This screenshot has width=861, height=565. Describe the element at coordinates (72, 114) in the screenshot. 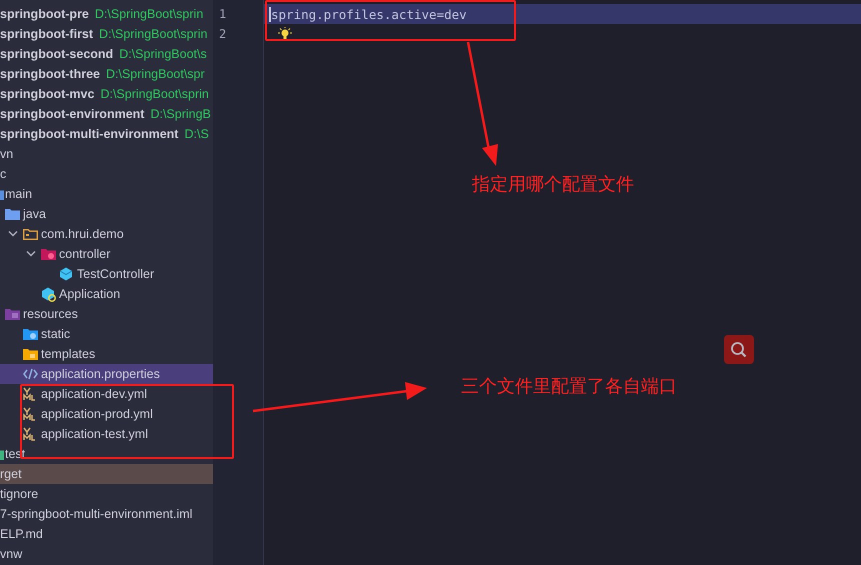

I see `tree-item-label: springboot-environment` at that location.